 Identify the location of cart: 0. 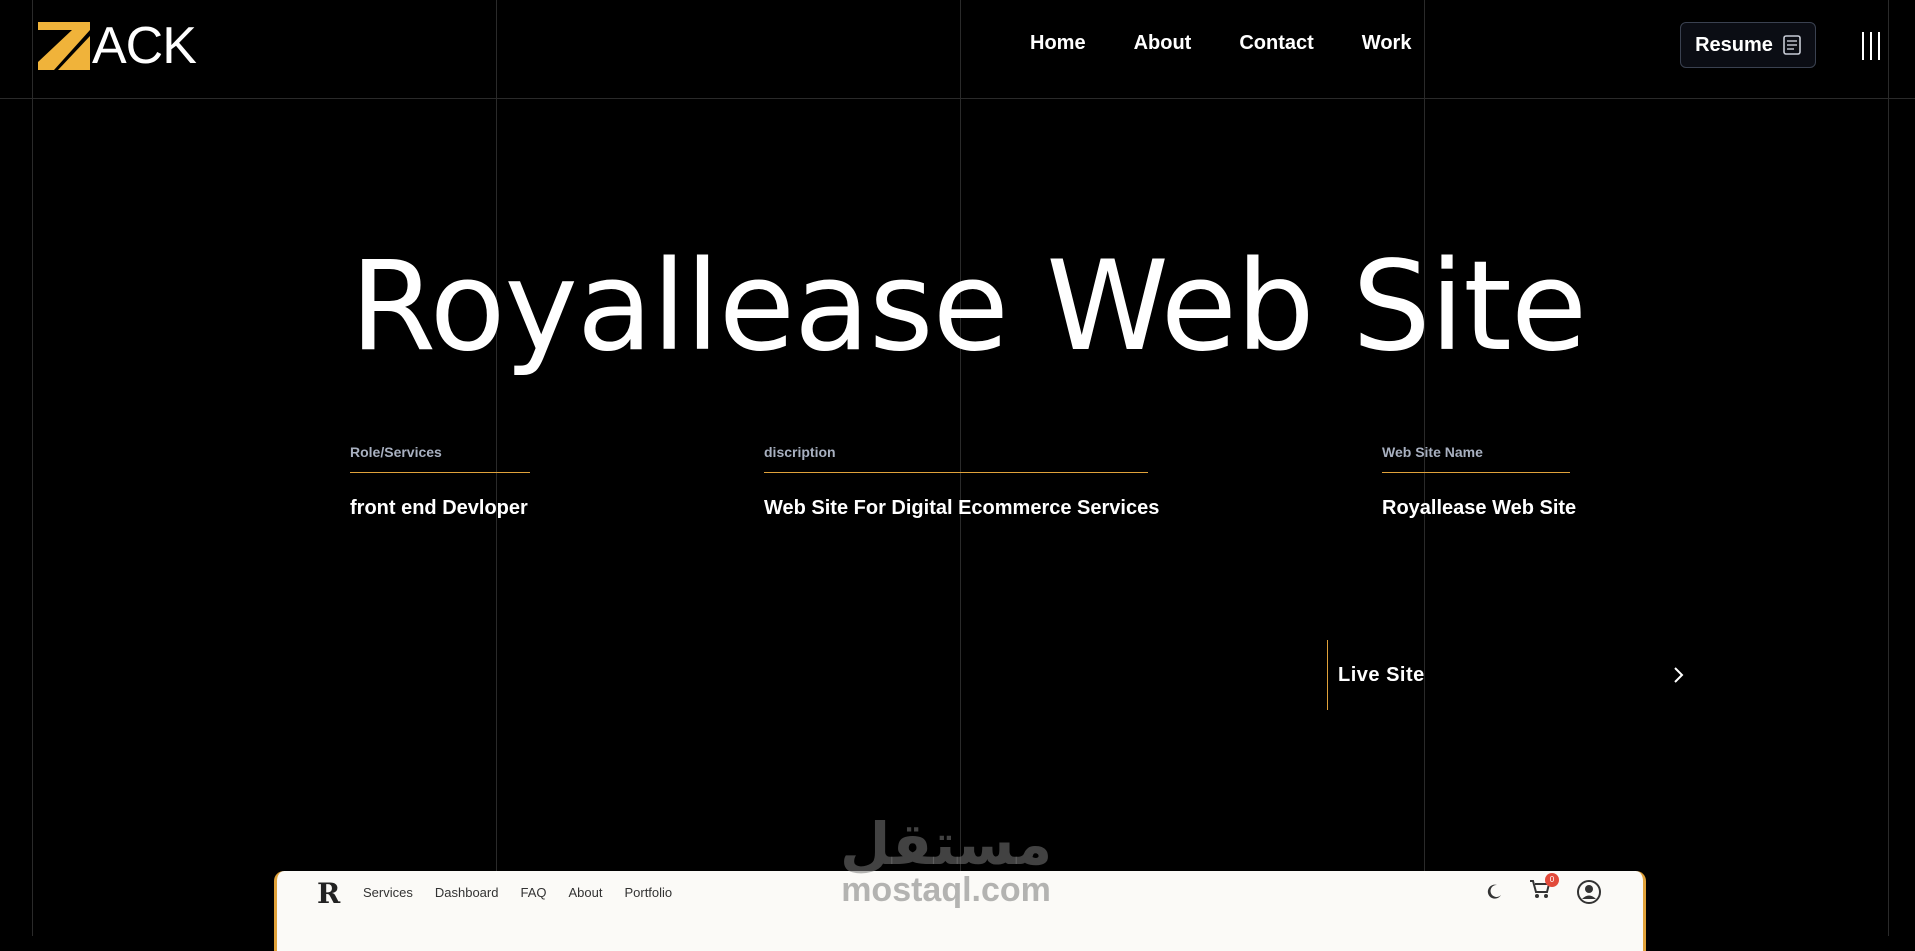
(1544, 888).